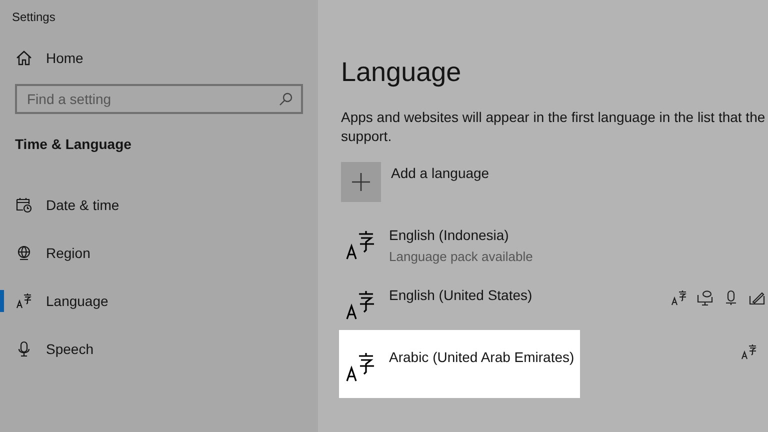 The image size is (768, 432). What do you see at coordinates (159, 205) in the screenshot?
I see `sidebar-item: Date & time` at bounding box center [159, 205].